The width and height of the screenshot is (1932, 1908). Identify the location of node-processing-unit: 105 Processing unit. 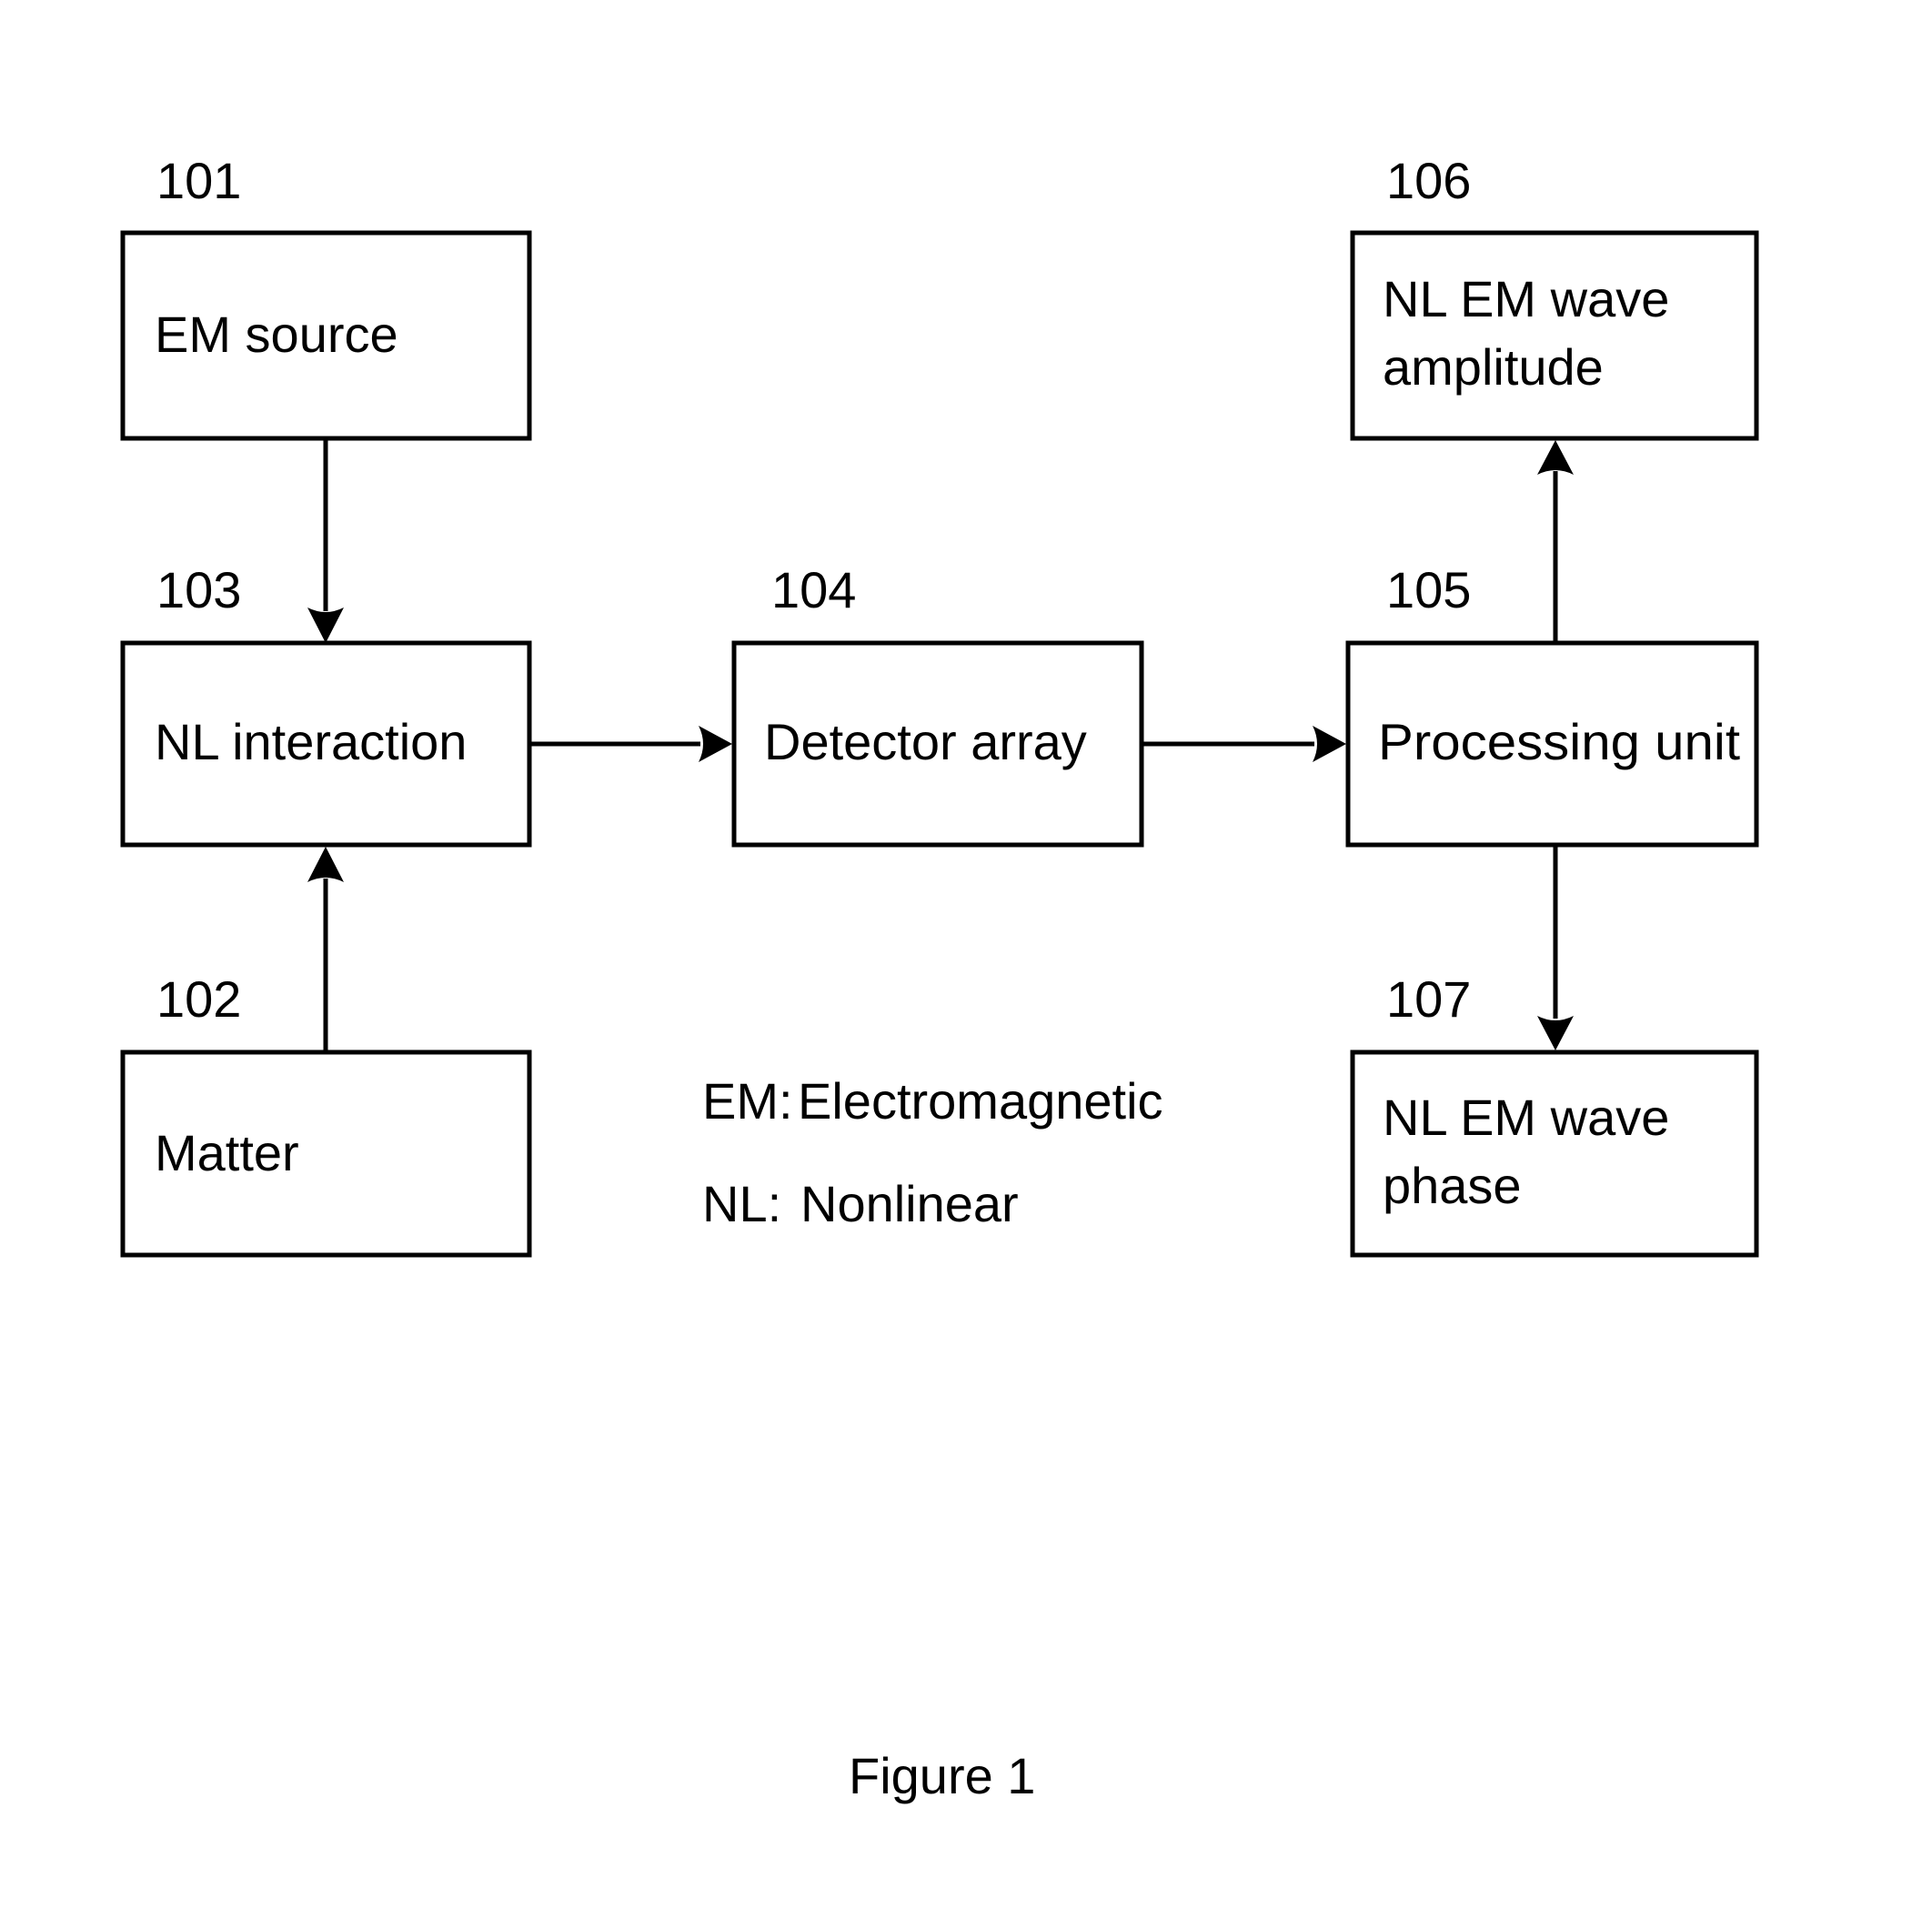
(1552, 705).